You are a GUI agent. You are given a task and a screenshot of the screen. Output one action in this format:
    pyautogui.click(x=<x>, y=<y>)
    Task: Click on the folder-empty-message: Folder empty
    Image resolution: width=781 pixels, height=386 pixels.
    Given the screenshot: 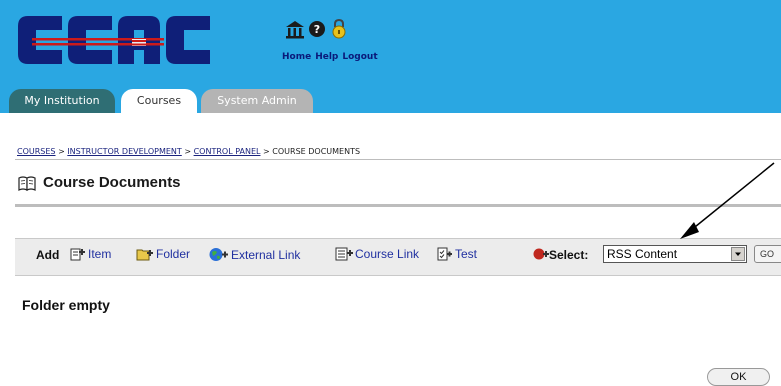 What is the action you would take?
    pyautogui.click(x=66, y=305)
    